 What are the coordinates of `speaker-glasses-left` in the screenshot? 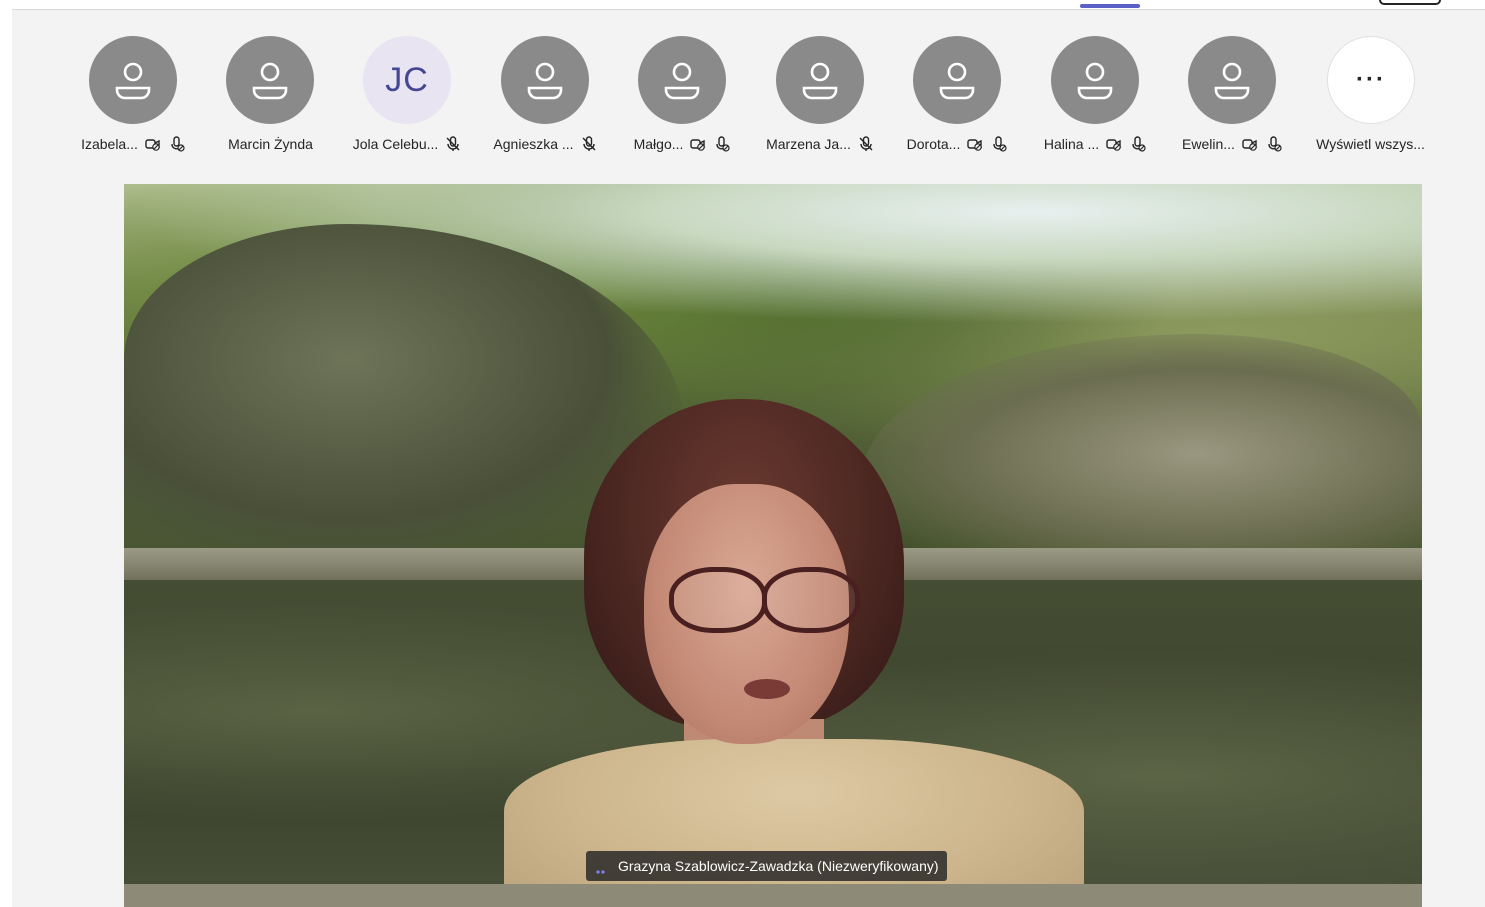 It's located at (718, 600).